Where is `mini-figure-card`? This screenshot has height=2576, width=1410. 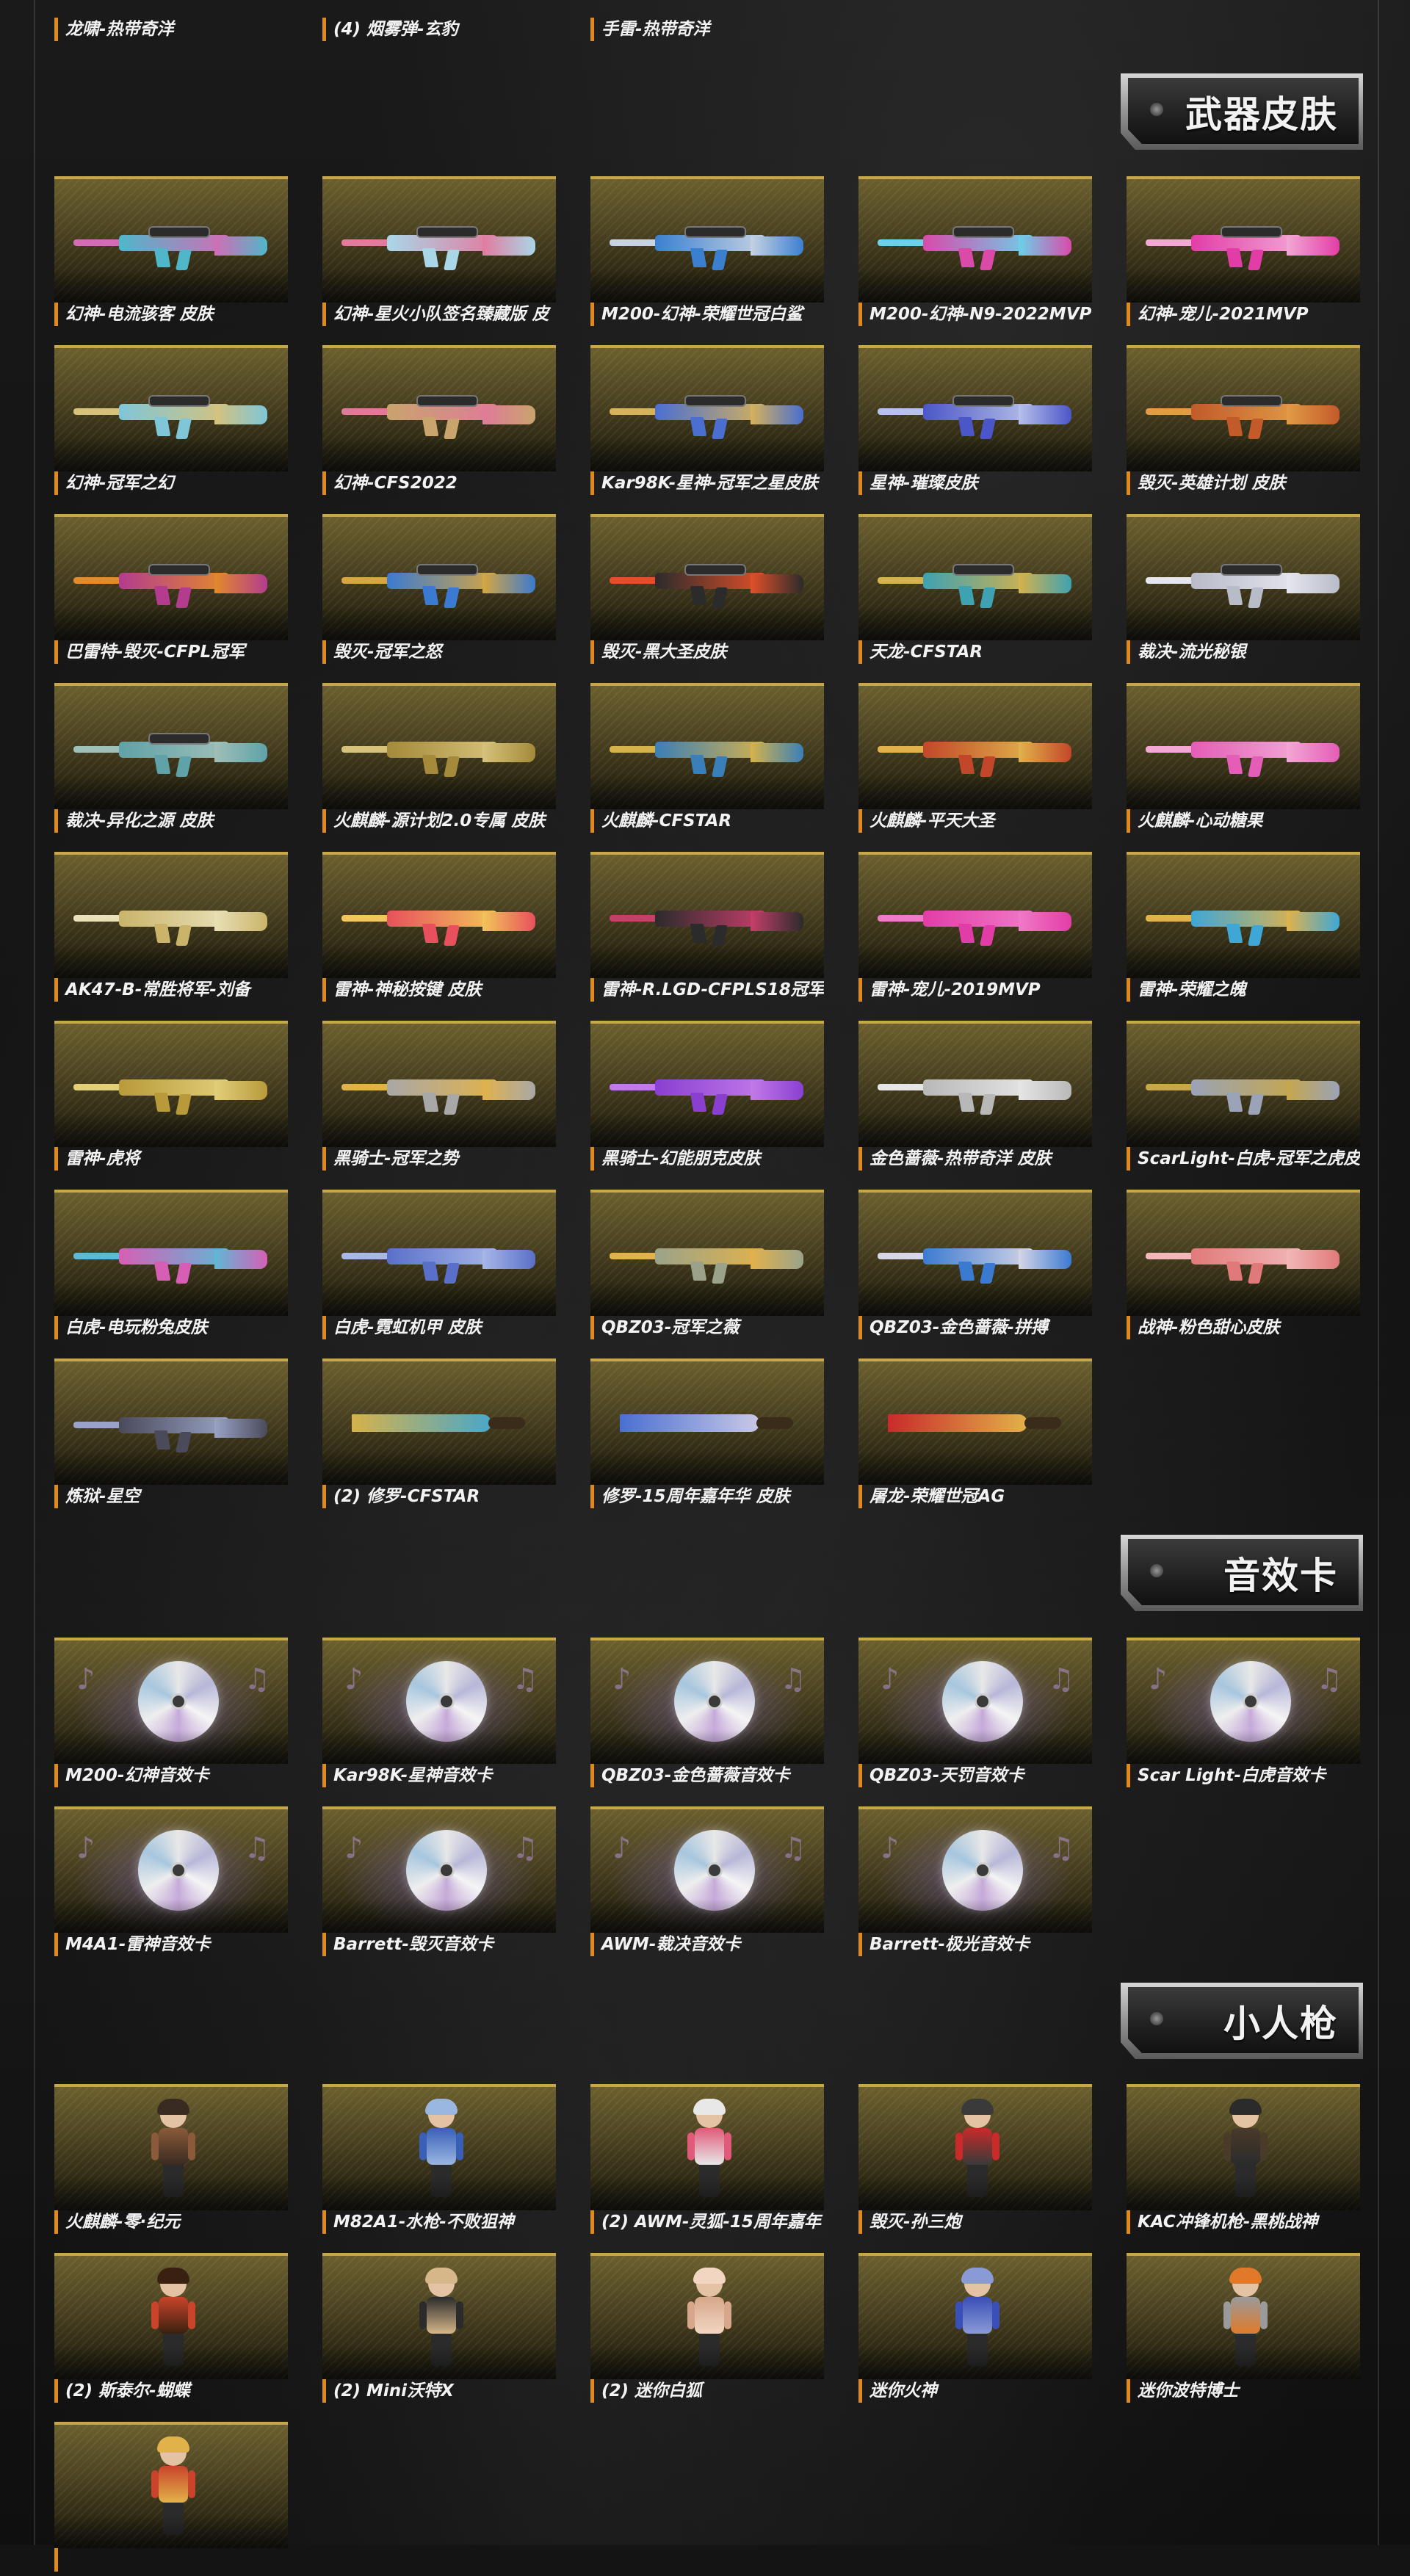
mini-figure-card is located at coordinates (171, 2499).